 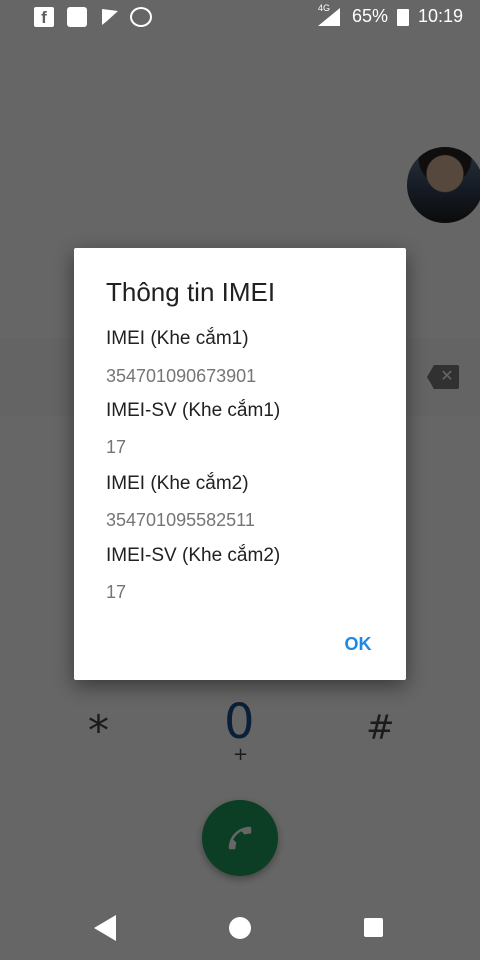 I want to click on clock: 10:19, so click(x=441, y=16).